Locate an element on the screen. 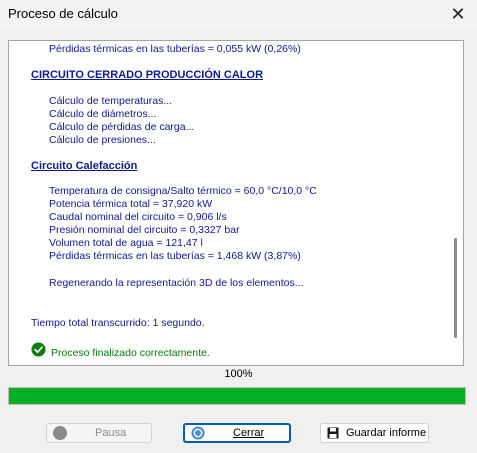 This screenshot has width=477, height=453. log-line: Caudal nominal del circuito = 0,906 l/s is located at coordinates (138, 217).